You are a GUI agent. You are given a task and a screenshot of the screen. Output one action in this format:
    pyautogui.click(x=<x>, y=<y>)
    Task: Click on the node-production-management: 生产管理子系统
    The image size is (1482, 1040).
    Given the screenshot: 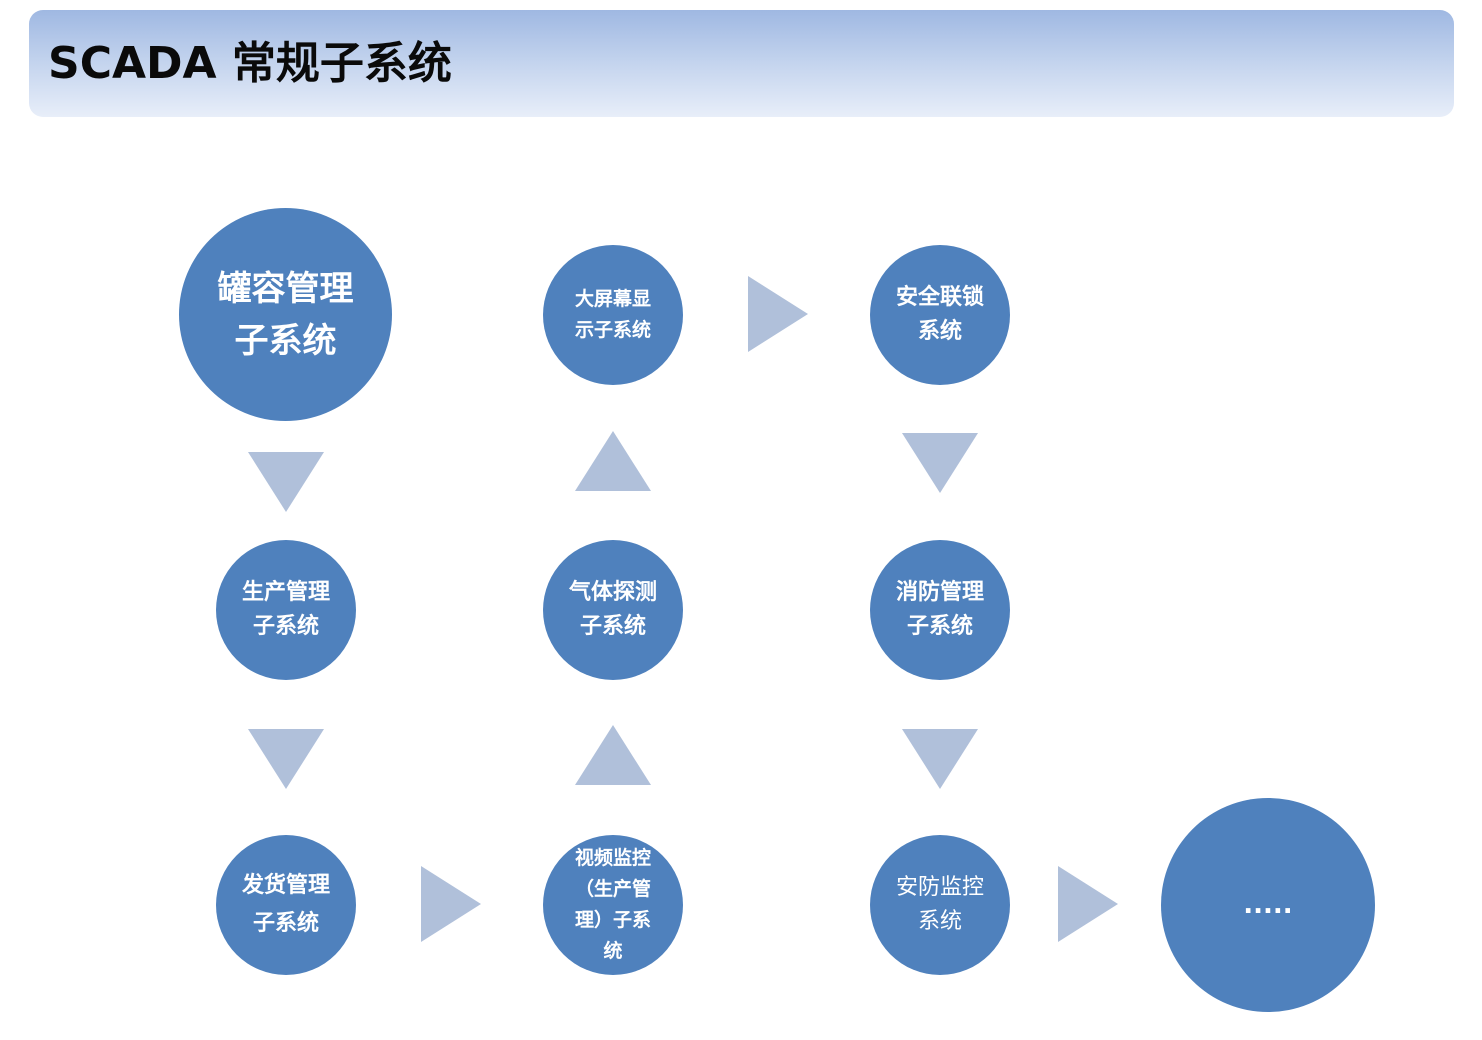 What is the action you would take?
    pyautogui.click(x=286, y=610)
    